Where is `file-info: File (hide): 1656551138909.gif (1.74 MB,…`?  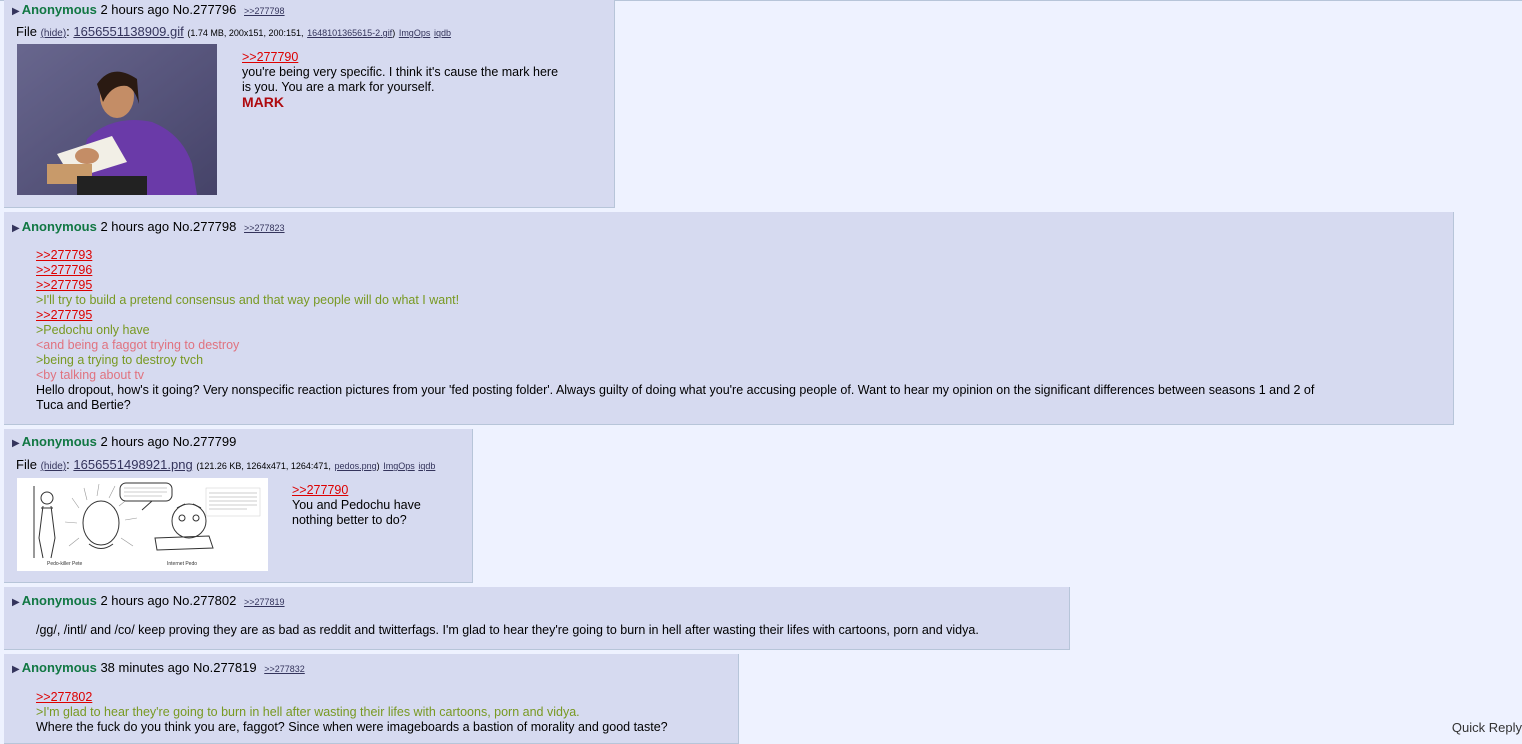
file-info: File (hide): 1656551138909.gif (1.74 MB,… is located at coordinates (233, 31).